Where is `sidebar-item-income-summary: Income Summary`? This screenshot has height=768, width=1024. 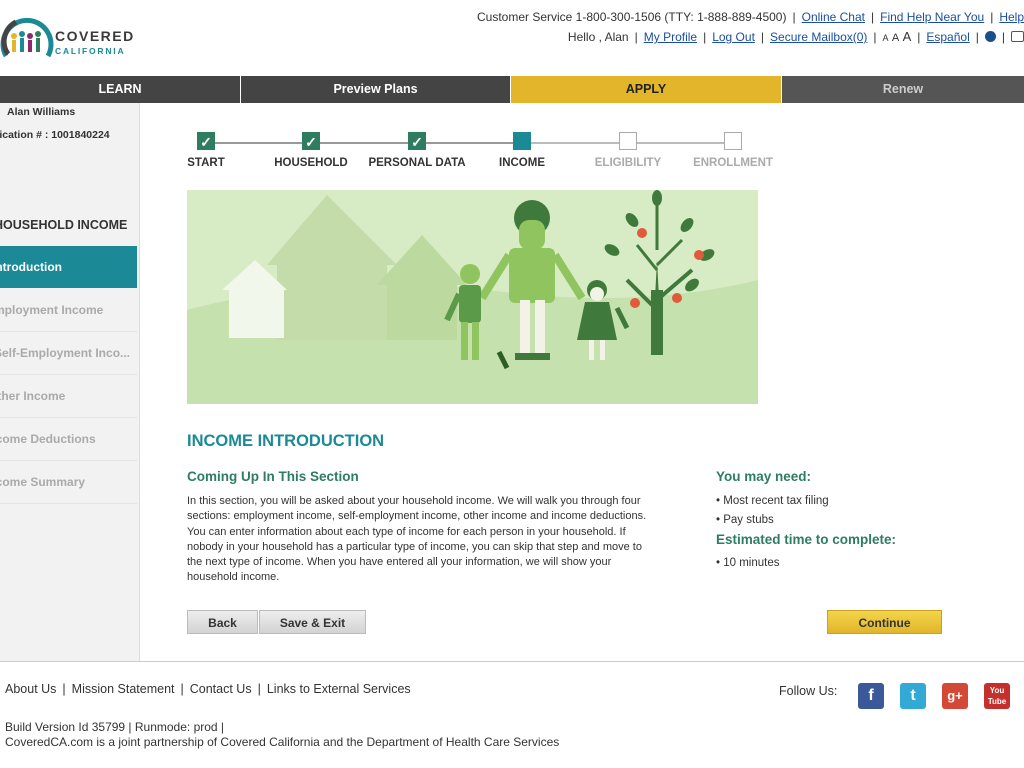
sidebar-item-income-summary: Income Summary is located at coordinates (68, 482).